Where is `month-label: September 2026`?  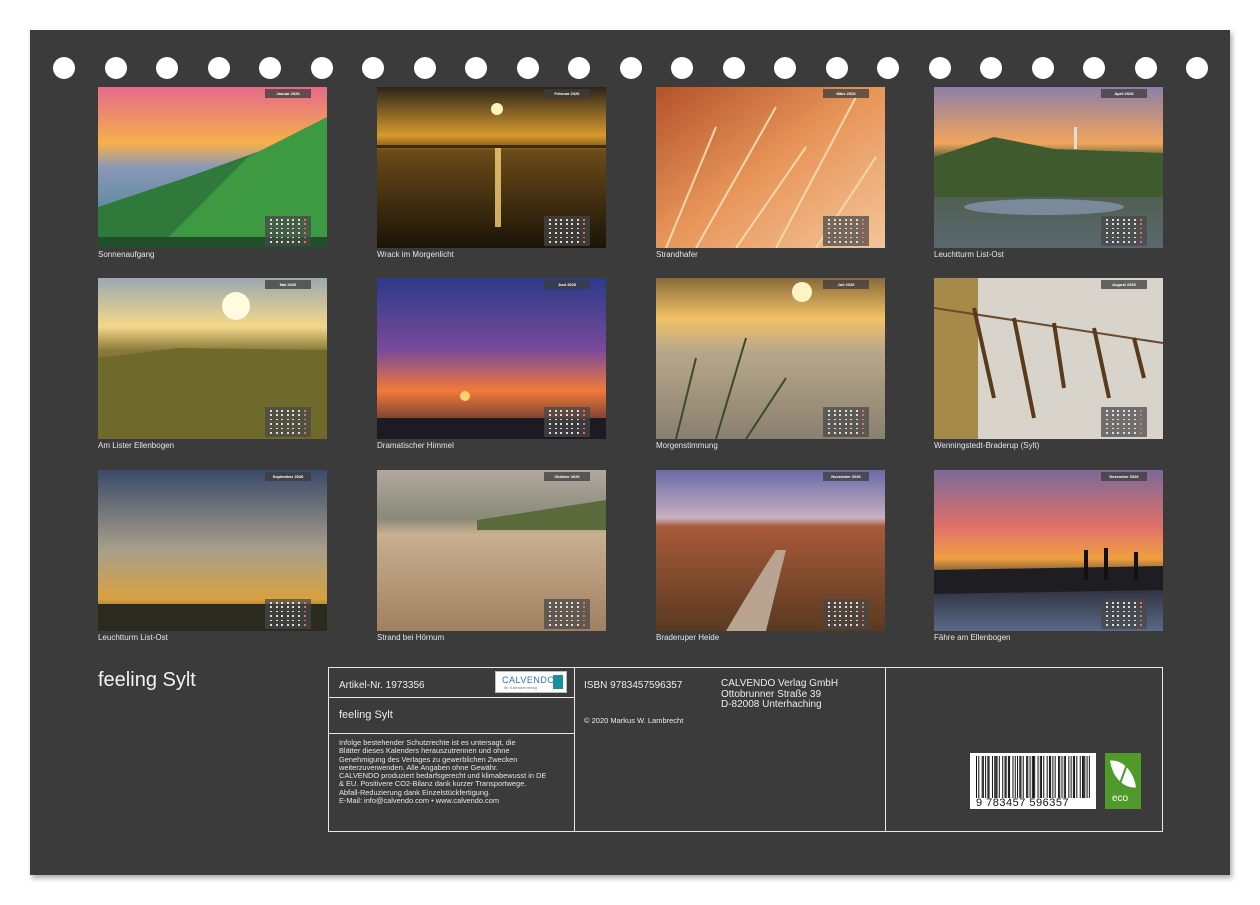 month-label: September 2026 is located at coordinates (288, 476).